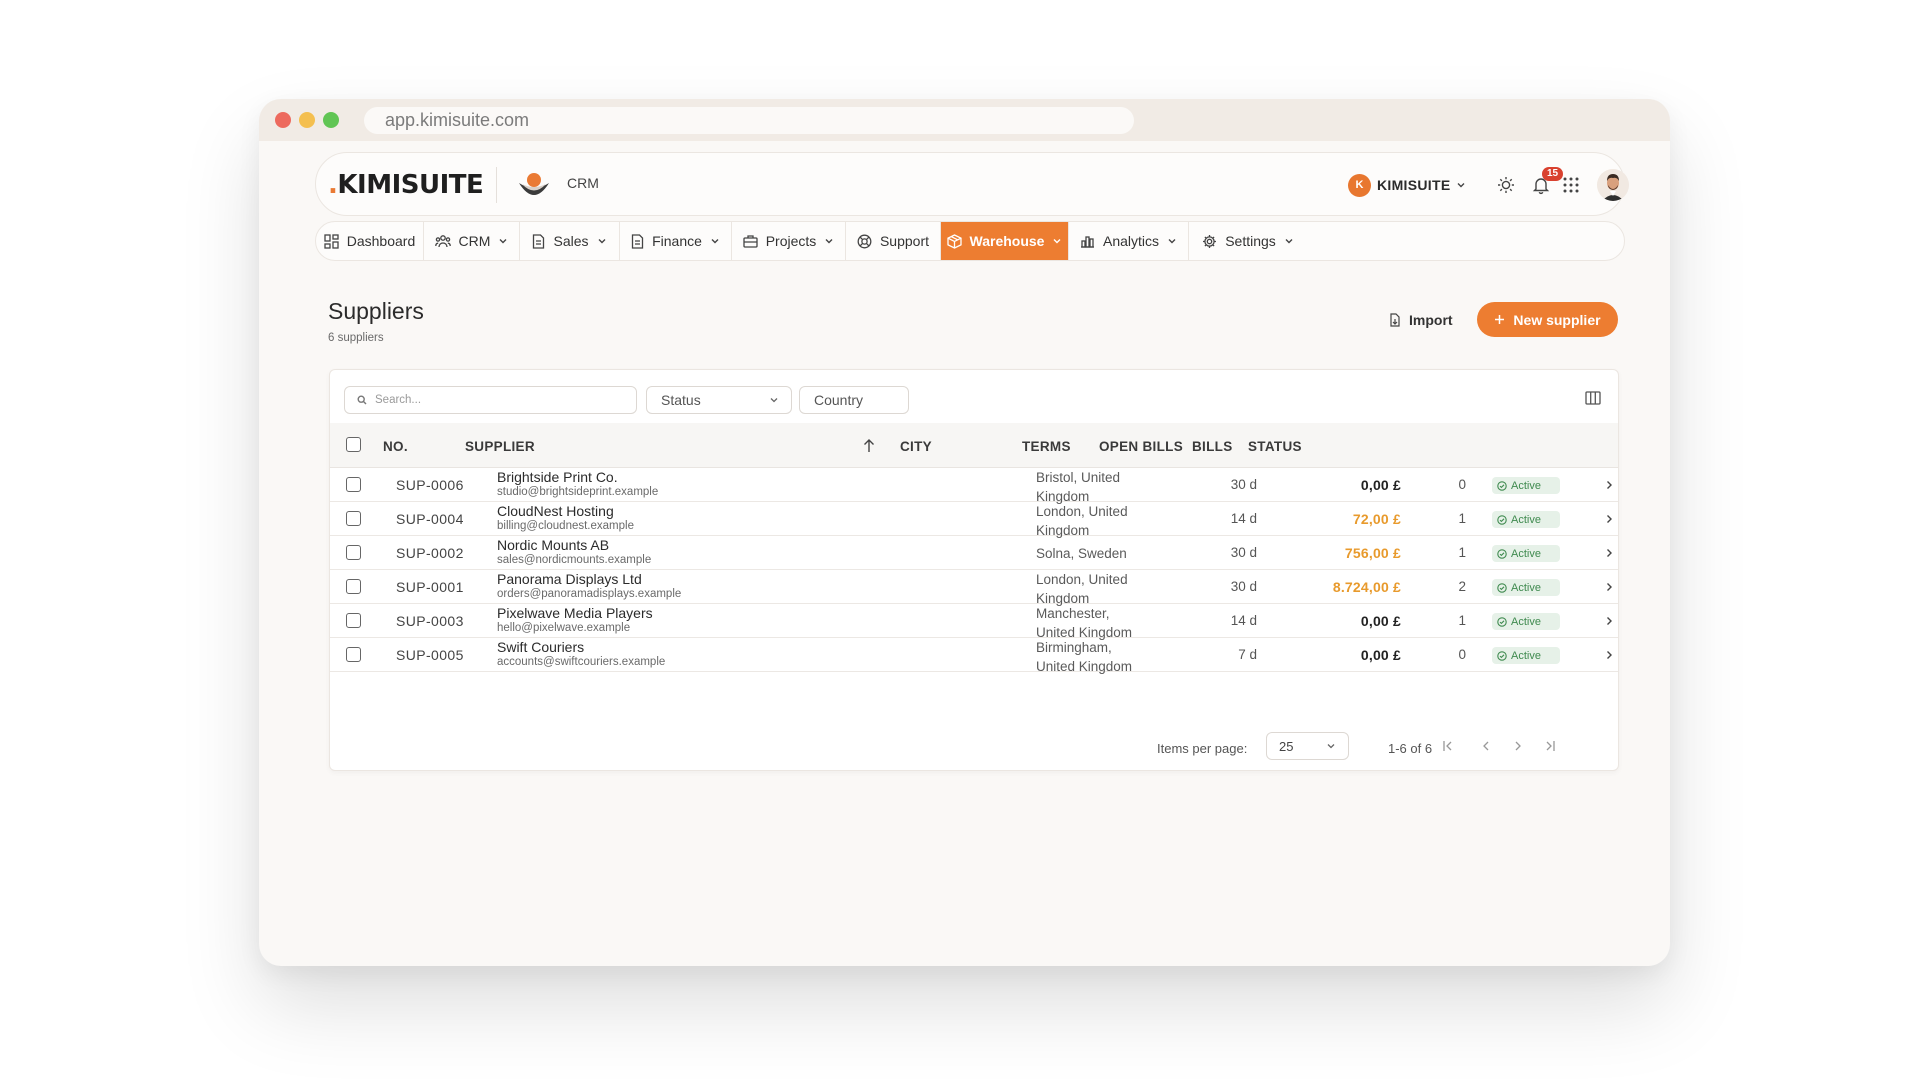 The height and width of the screenshot is (1080, 1920). What do you see at coordinates (789, 241) in the screenshot?
I see `nav-item-projects: Projects` at bounding box center [789, 241].